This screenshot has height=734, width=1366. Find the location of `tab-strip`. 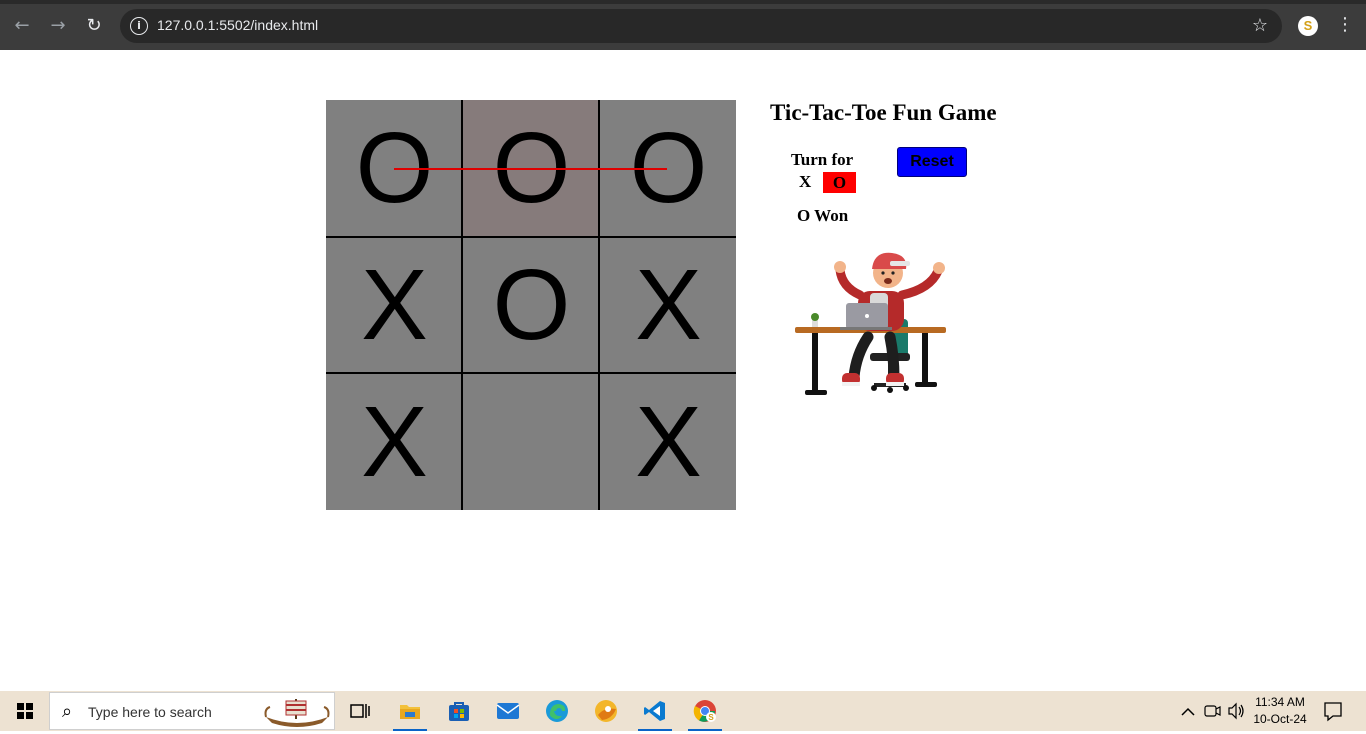

tab-strip is located at coordinates (683, 2).